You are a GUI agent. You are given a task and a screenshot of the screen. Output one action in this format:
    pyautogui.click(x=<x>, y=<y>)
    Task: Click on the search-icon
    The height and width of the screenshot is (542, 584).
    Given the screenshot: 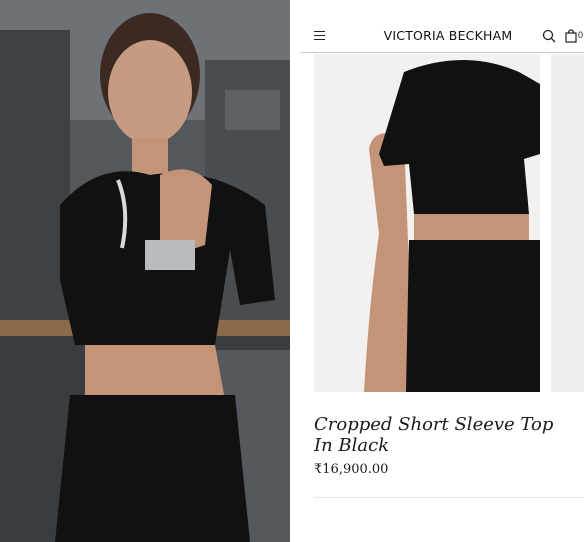 What is the action you would take?
    pyautogui.click(x=549, y=36)
    